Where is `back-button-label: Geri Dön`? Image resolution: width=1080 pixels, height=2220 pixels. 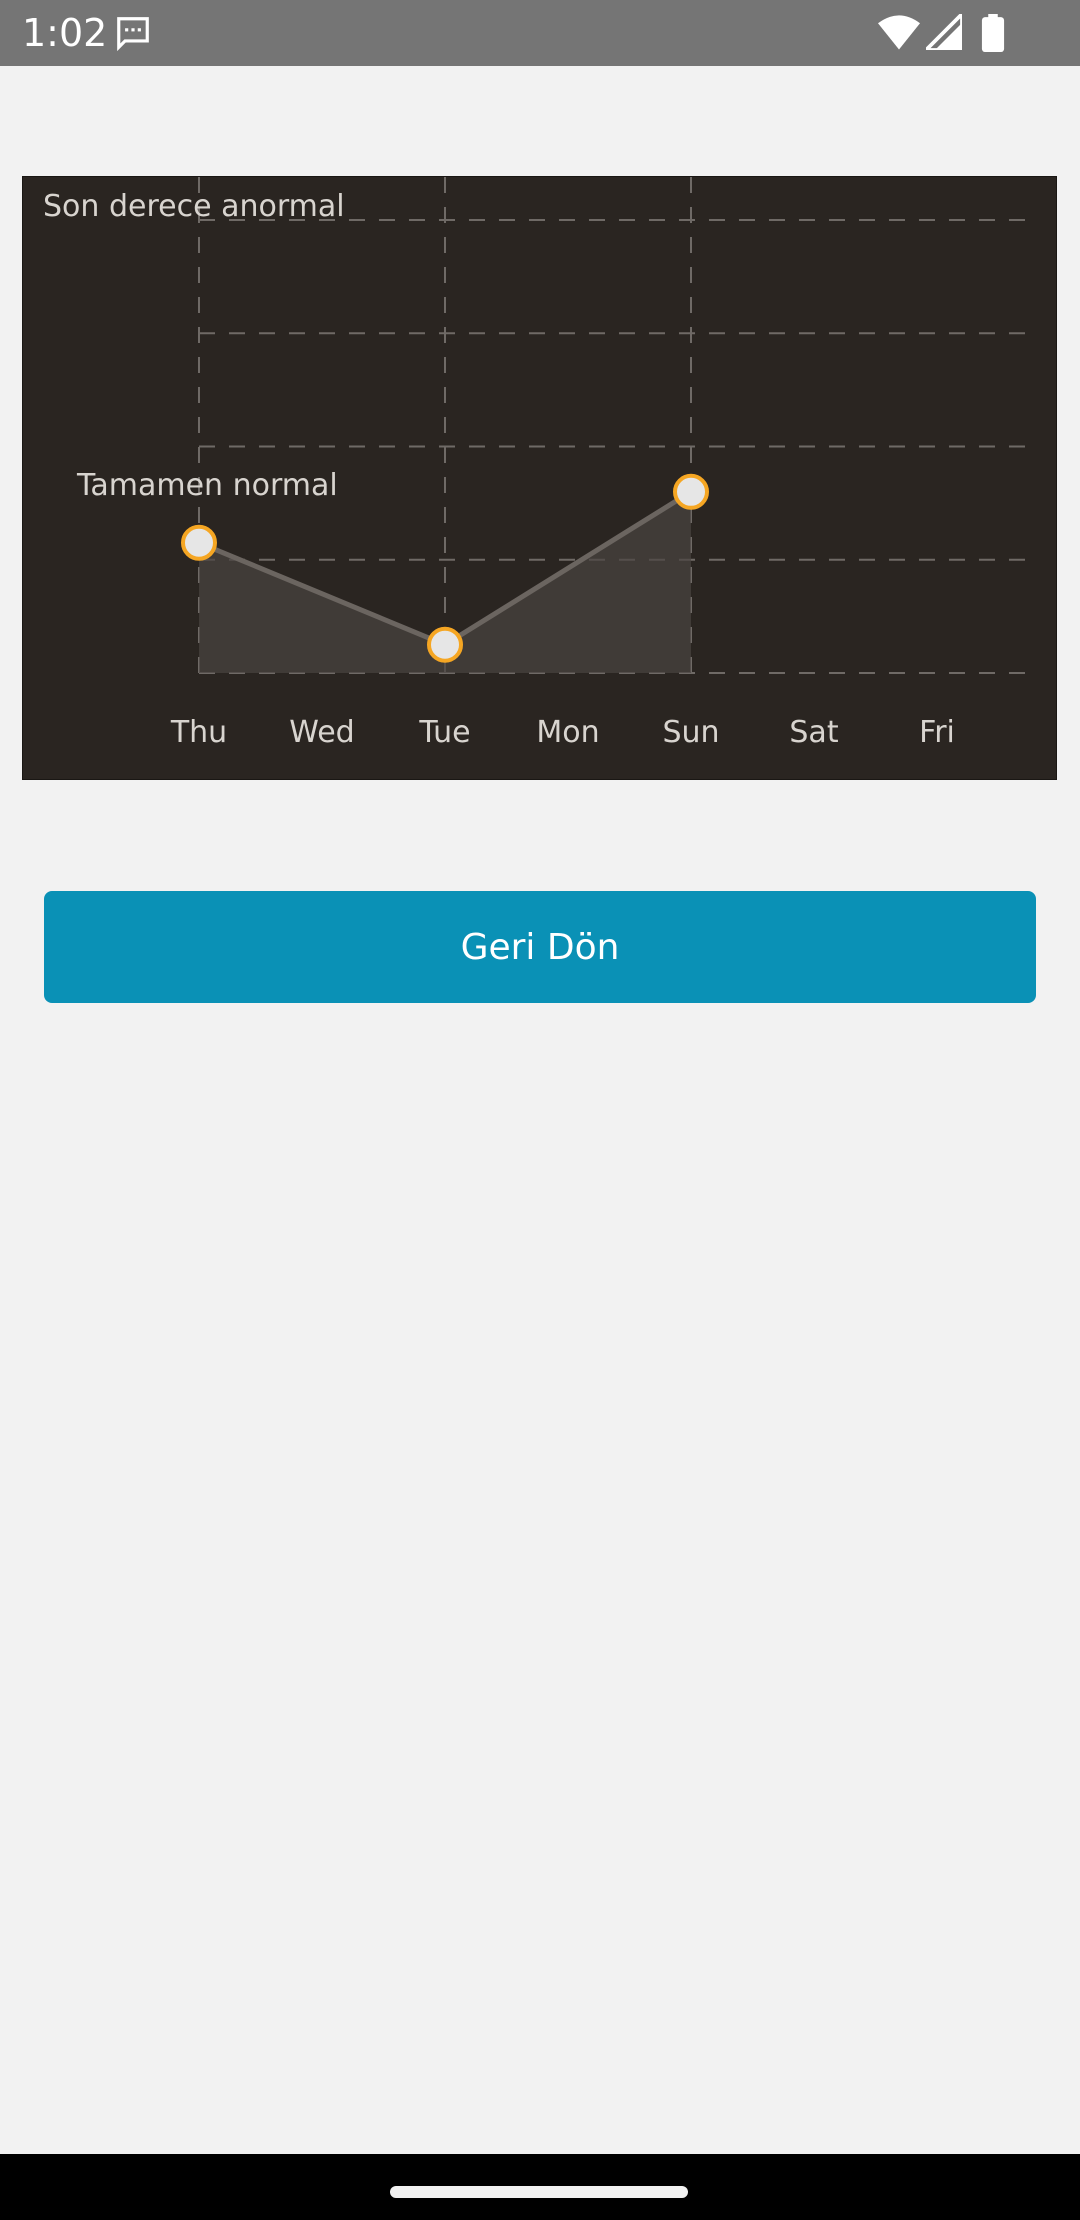 back-button-label: Geri Dön is located at coordinates (540, 947).